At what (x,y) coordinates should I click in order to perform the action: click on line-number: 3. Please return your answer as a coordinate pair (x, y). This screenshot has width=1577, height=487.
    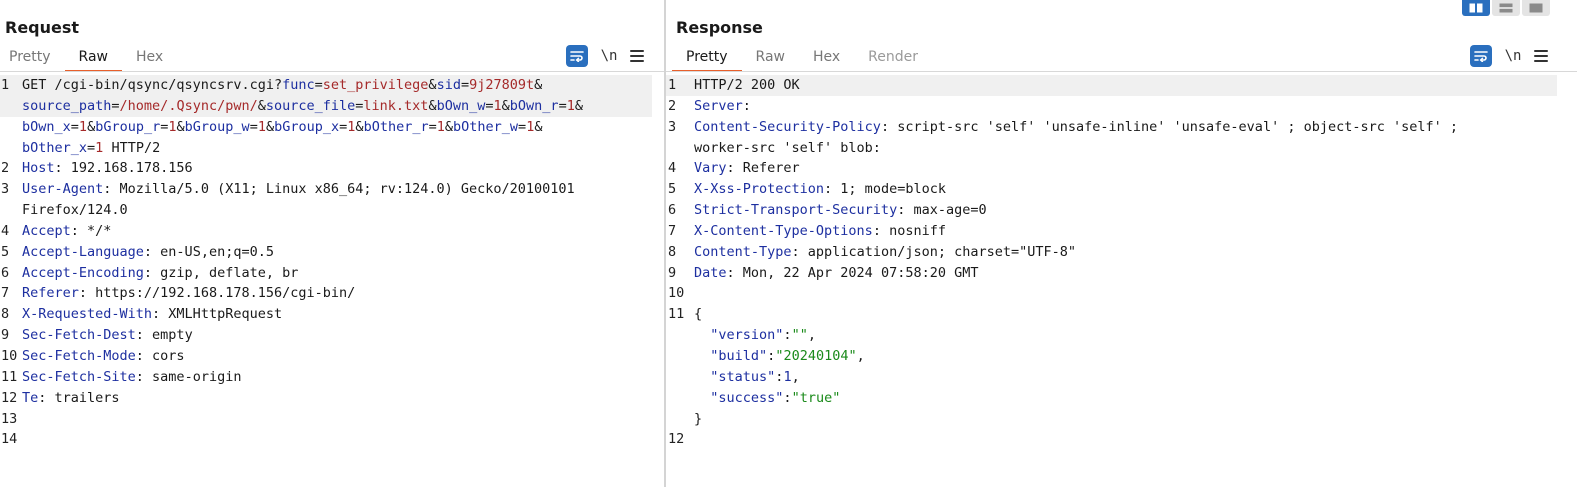
    Looking at the image, I should click on (5, 189).